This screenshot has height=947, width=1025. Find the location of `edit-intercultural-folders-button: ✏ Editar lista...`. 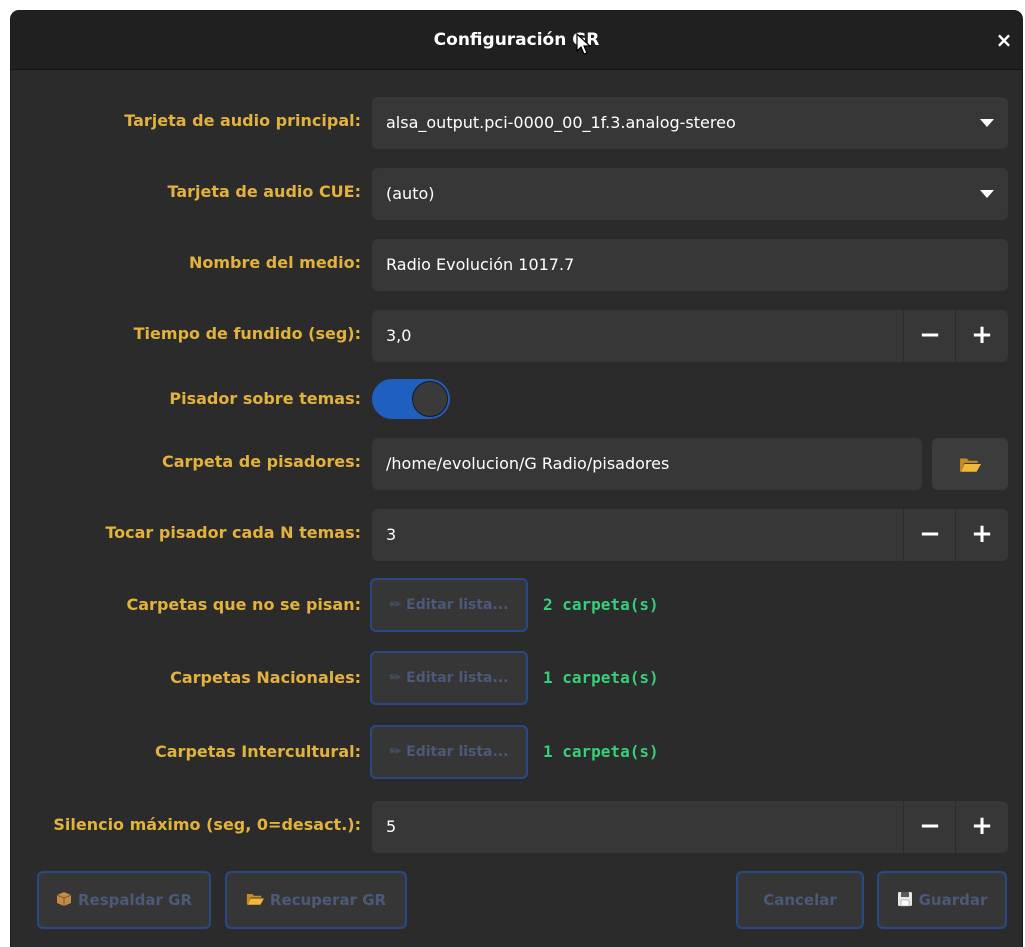

edit-intercultural-folders-button: ✏ Editar lista... is located at coordinates (449, 752).